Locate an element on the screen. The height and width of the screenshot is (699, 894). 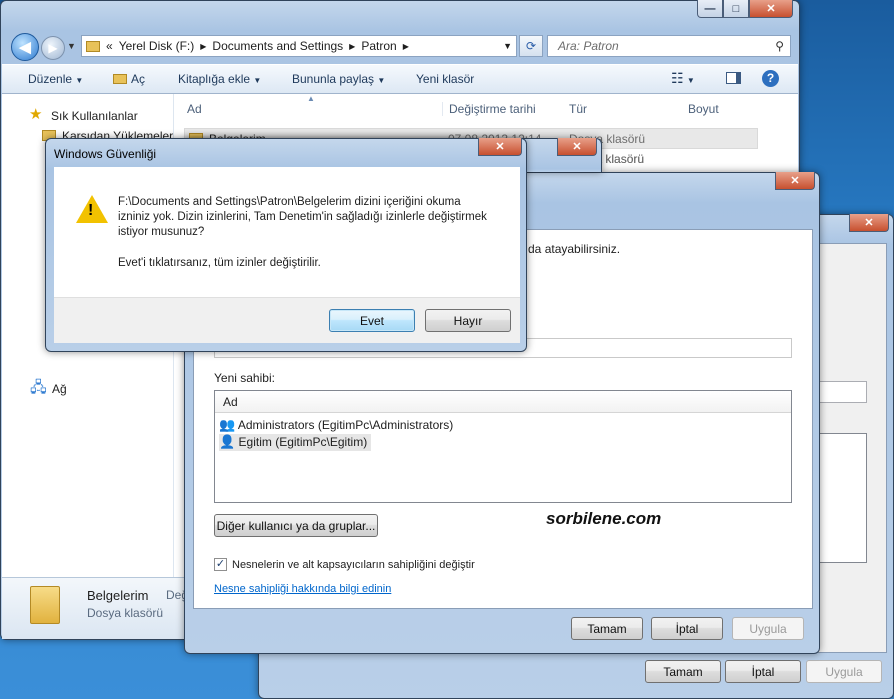
new-owner-label: Yeni sahibi: is located at coordinates (244, 378).